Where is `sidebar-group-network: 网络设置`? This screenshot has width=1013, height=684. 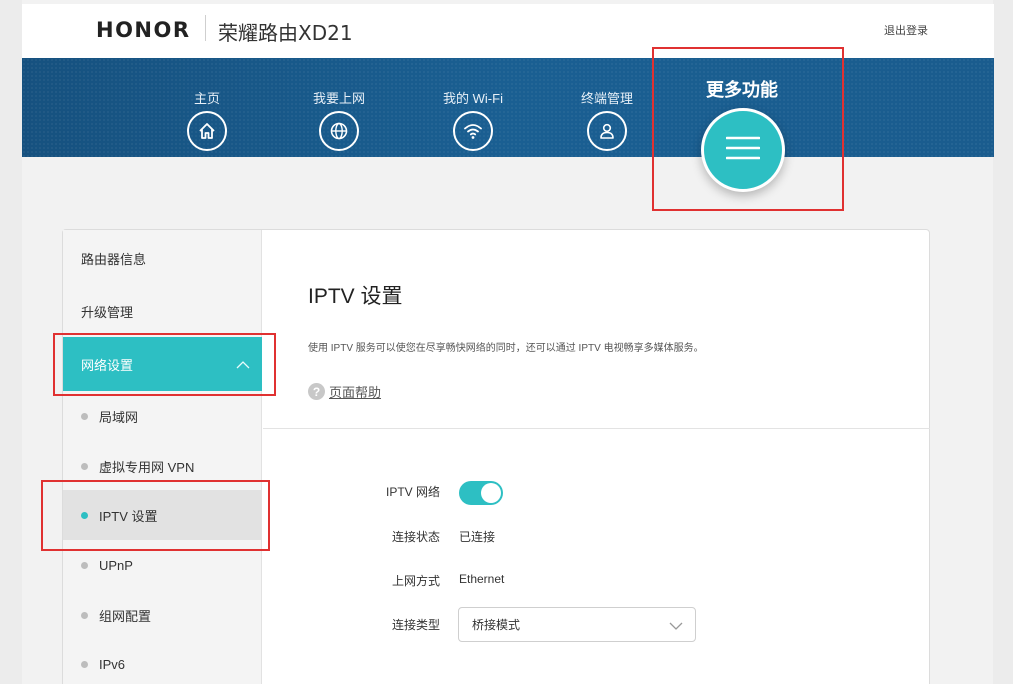
sidebar-group-network: 网络设置 is located at coordinates (162, 364).